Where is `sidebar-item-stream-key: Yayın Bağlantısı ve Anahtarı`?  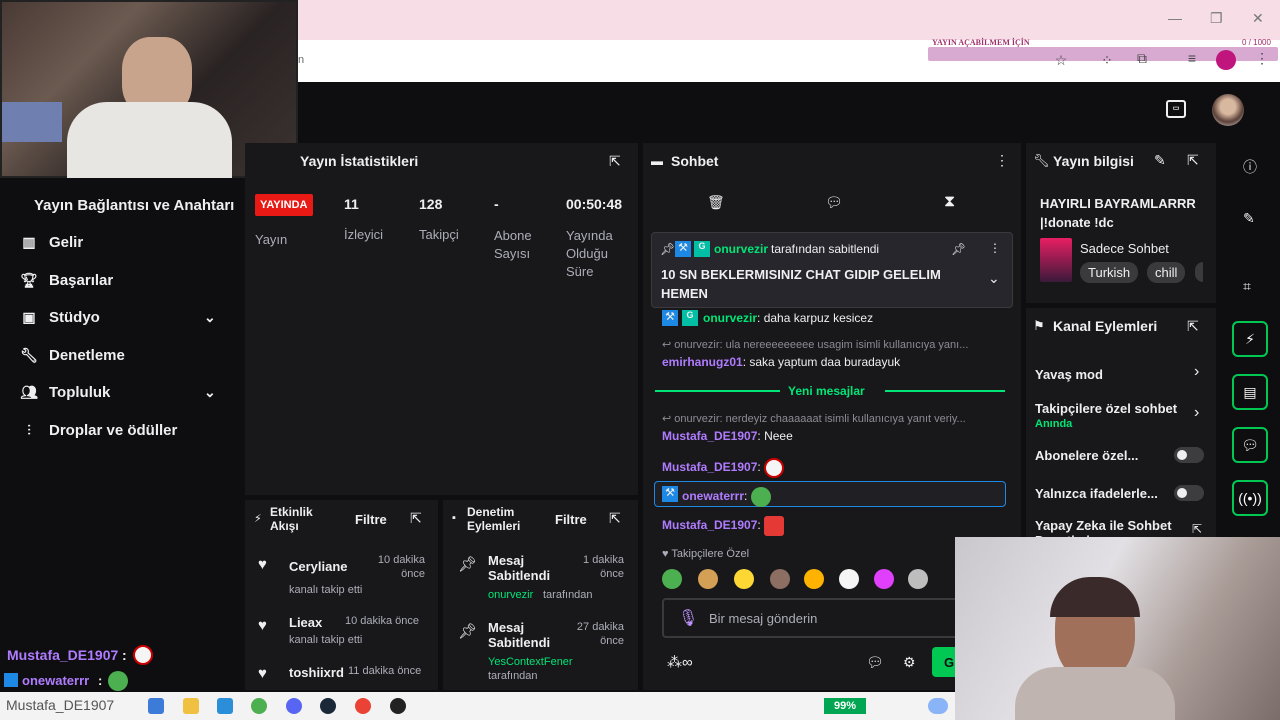 sidebar-item-stream-key: Yayın Bağlantısı ve Anahtarı is located at coordinates (134, 205).